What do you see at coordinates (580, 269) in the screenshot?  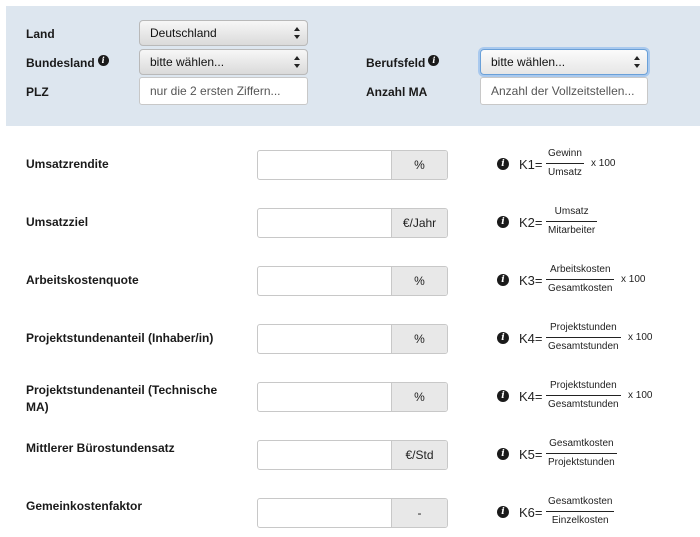 I see `formula-numerator: Arbeitskosten` at bounding box center [580, 269].